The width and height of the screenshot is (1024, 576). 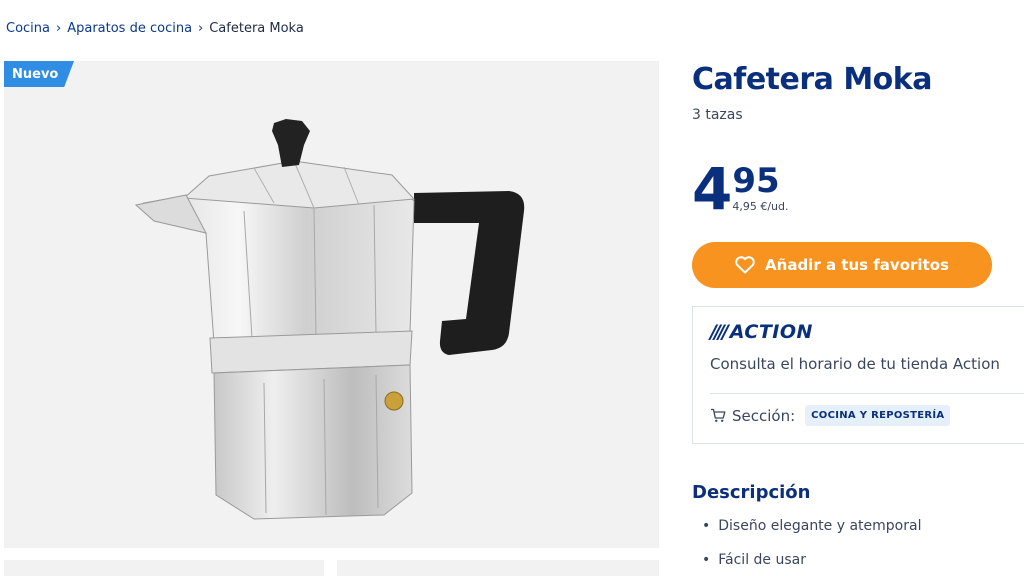 What do you see at coordinates (756, 181) in the screenshot?
I see `price-decimals: 95` at bounding box center [756, 181].